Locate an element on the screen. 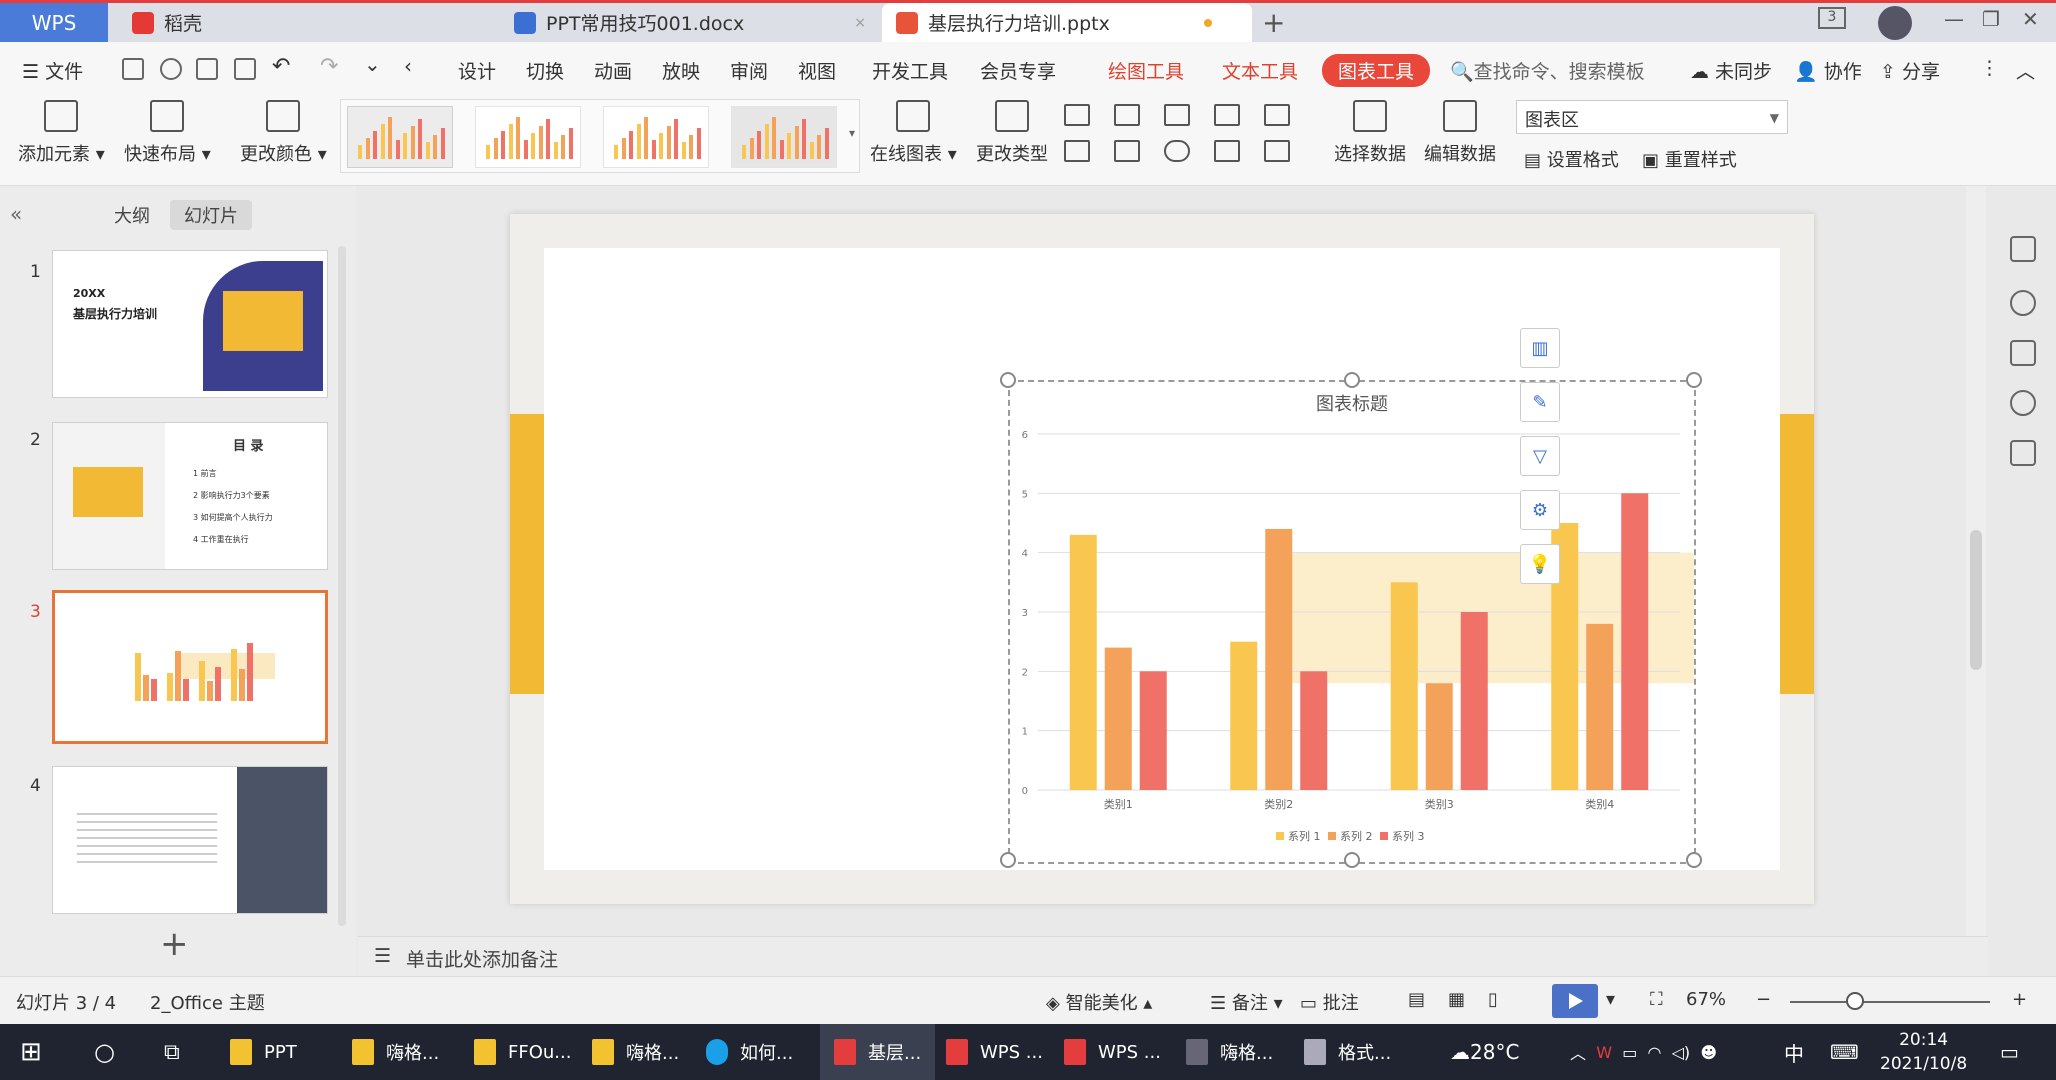 The height and width of the screenshot is (1080, 2056). notes-area: ☰ 单击此处添加备注 is located at coordinates (1173, 956).